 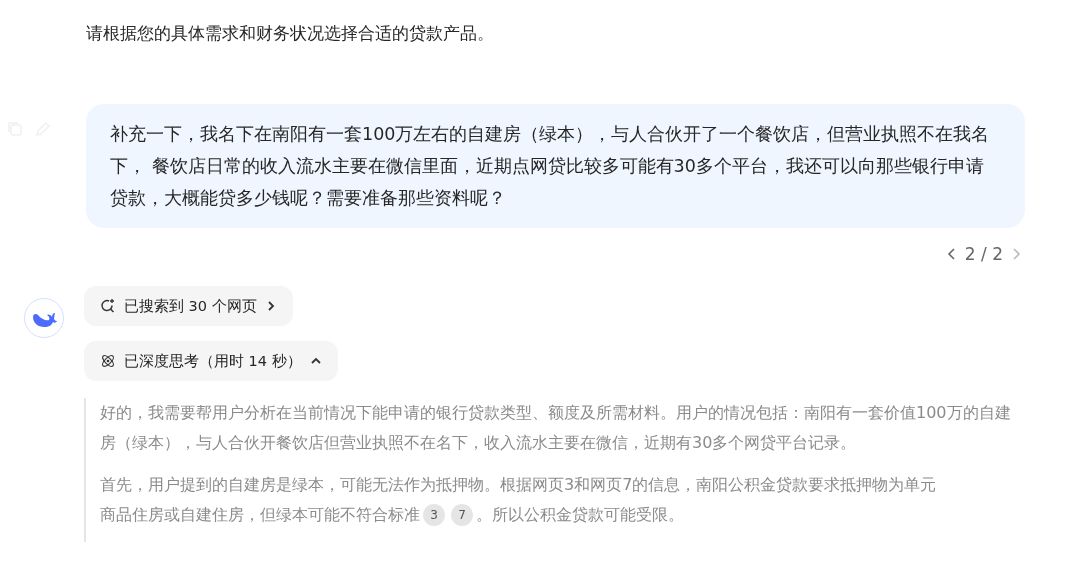 I want to click on citation-badge: 3, so click(x=434, y=515).